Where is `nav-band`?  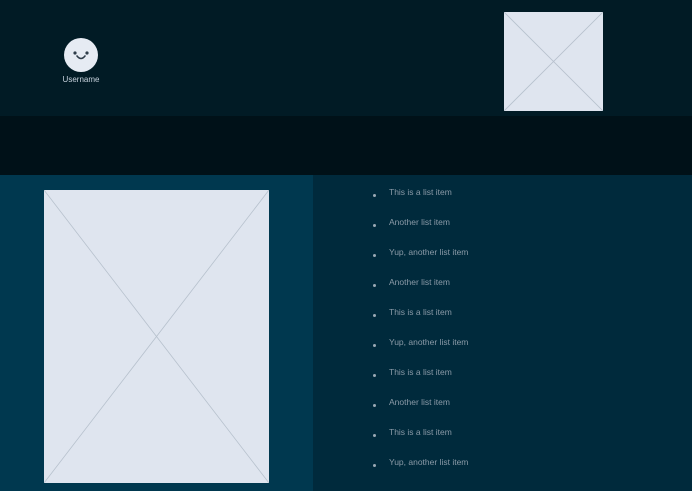 nav-band is located at coordinates (346, 145).